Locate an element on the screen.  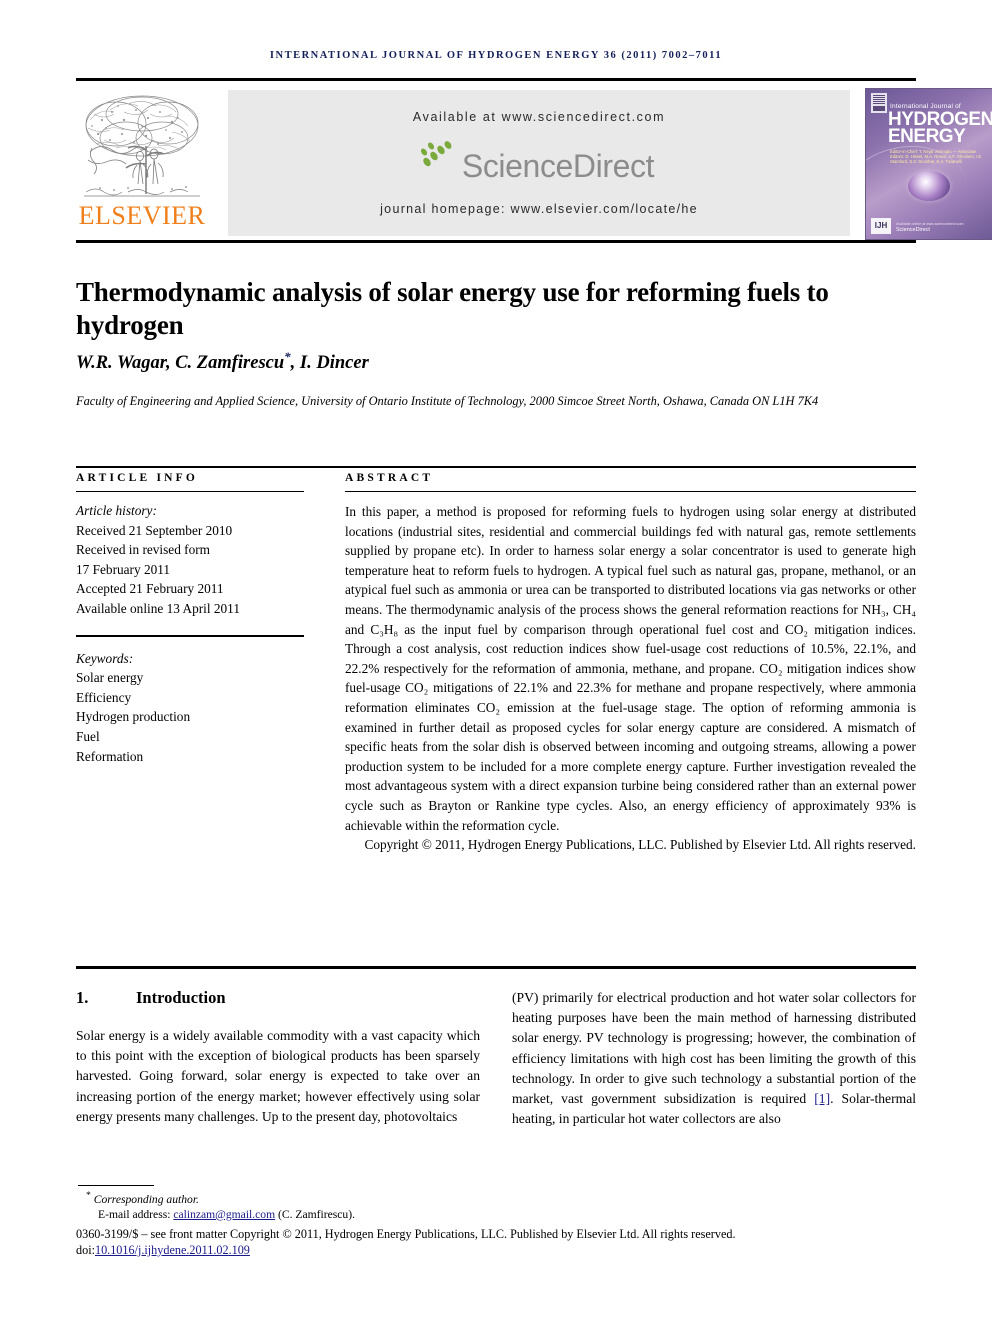
masthead-bottom-rule is located at coordinates (496, 241).